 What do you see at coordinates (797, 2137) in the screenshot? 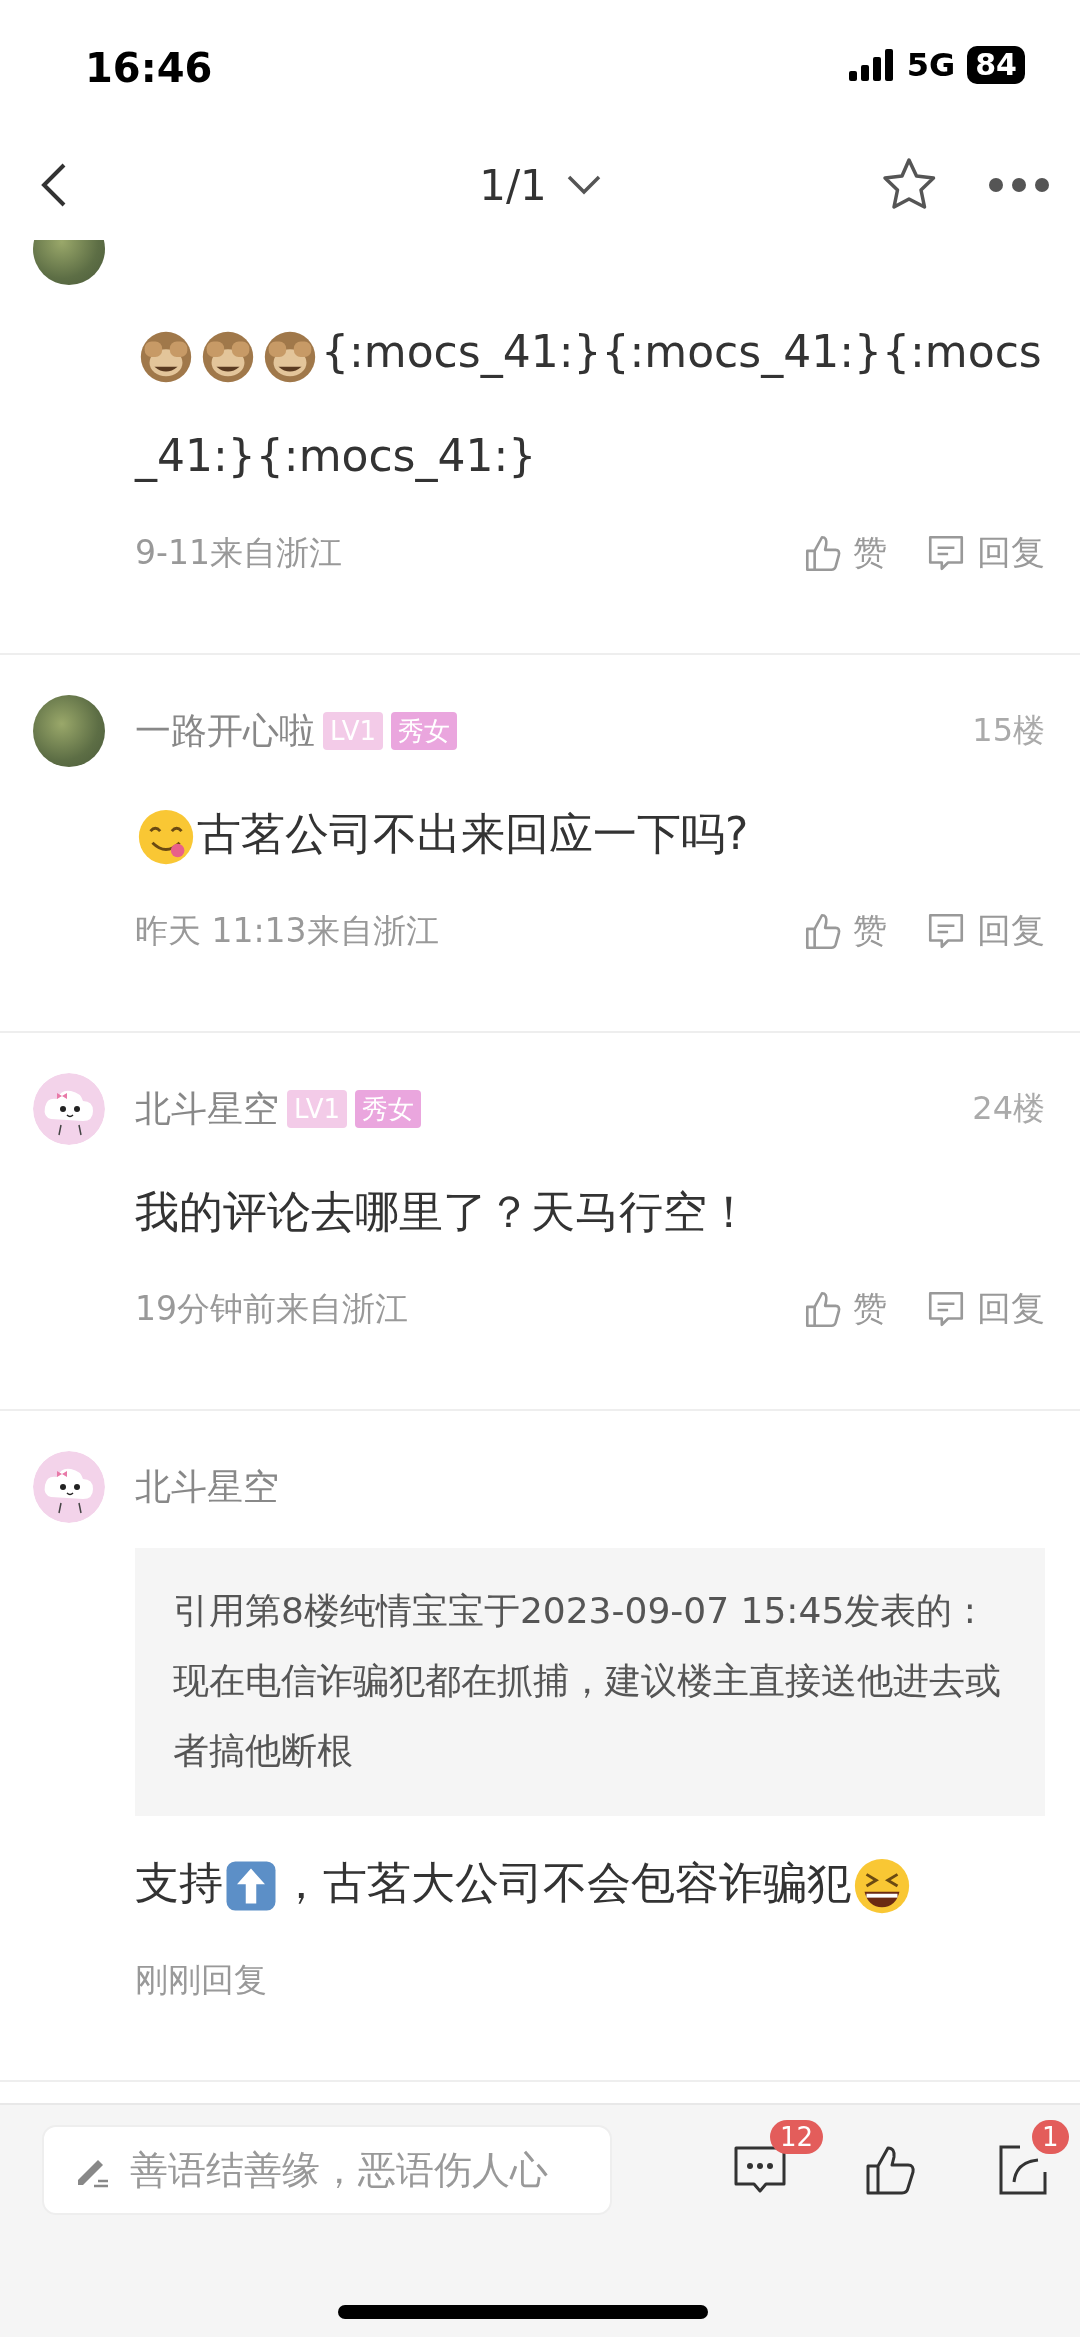
I see `comment-count: 12` at bounding box center [797, 2137].